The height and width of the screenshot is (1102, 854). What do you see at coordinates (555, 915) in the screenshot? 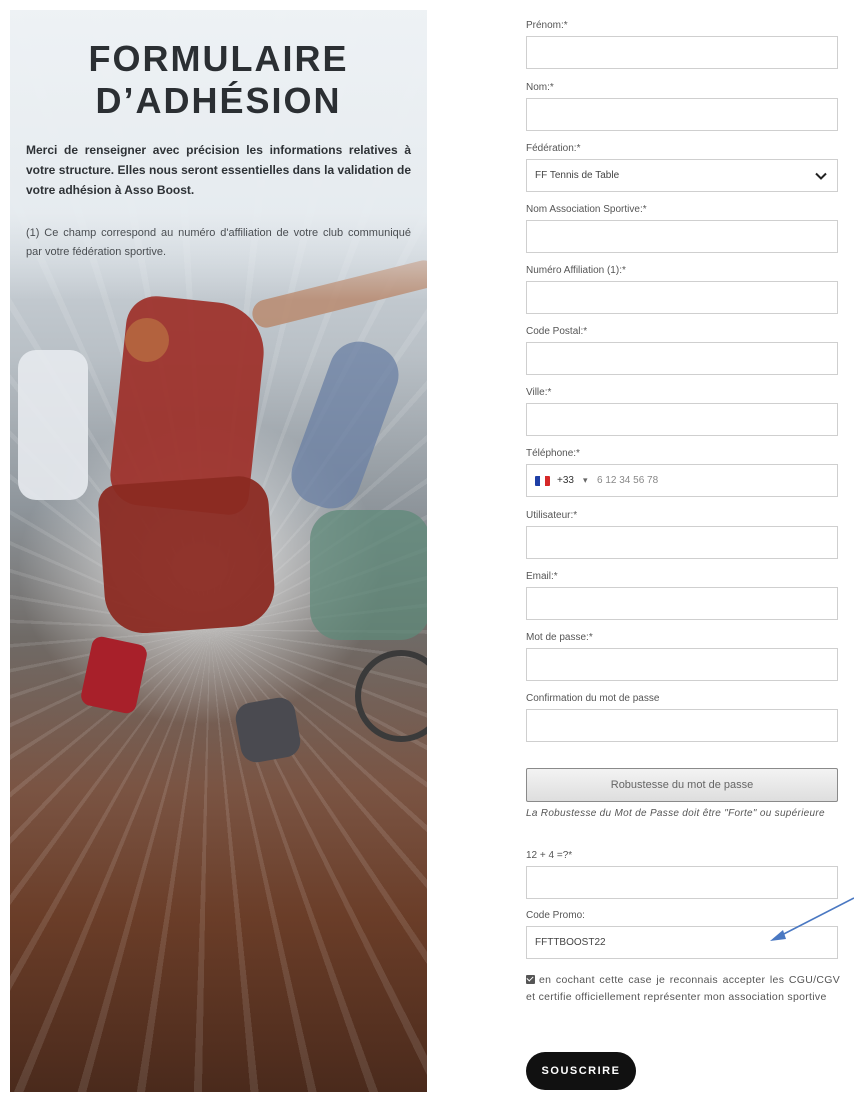
I see `promo-code-label: Code Promo:` at bounding box center [555, 915].